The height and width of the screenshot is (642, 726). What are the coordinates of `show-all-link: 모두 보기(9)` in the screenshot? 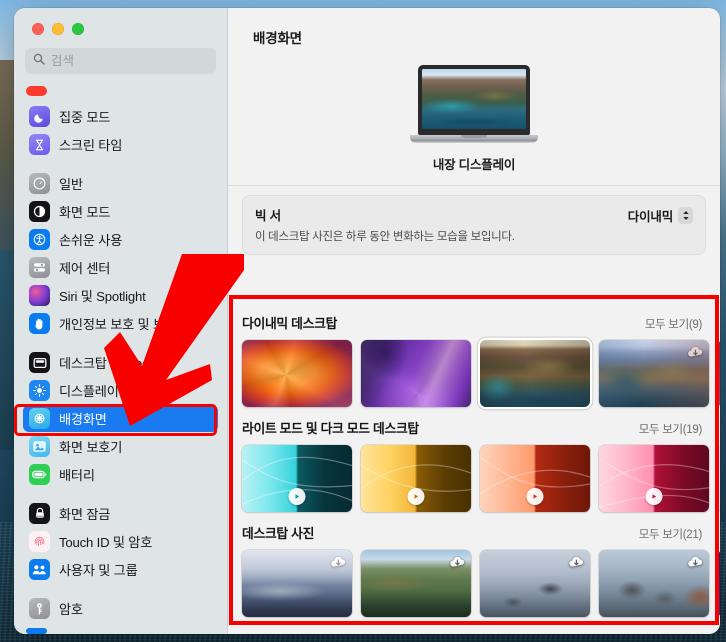 It's located at (673, 324).